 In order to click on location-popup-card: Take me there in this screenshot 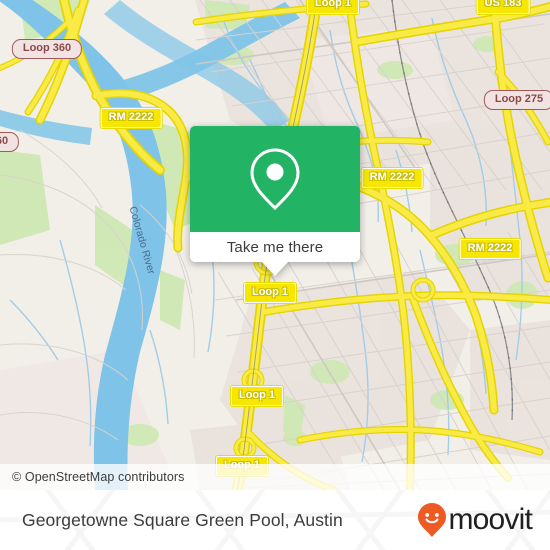, I will do `click(275, 201)`.